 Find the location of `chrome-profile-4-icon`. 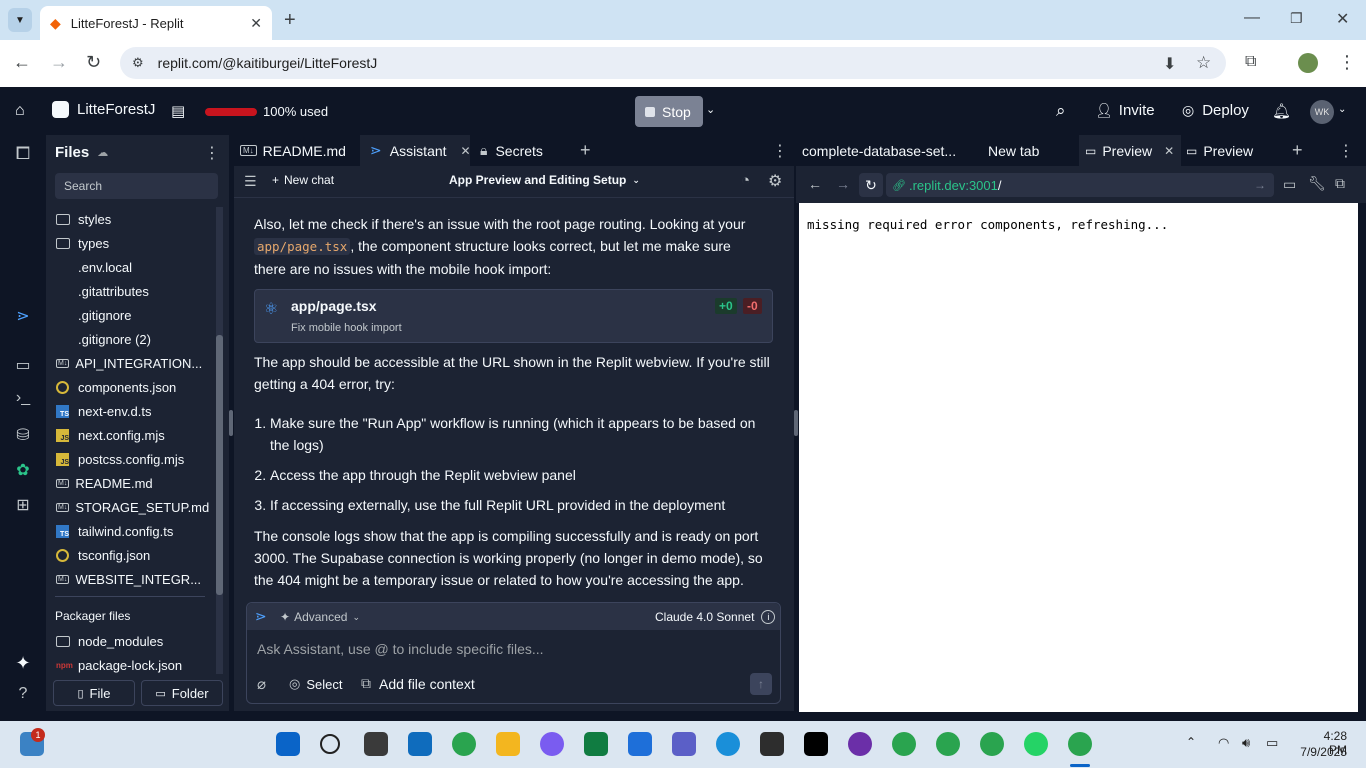

chrome-profile-4-icon is located at coordinates (992, 744).